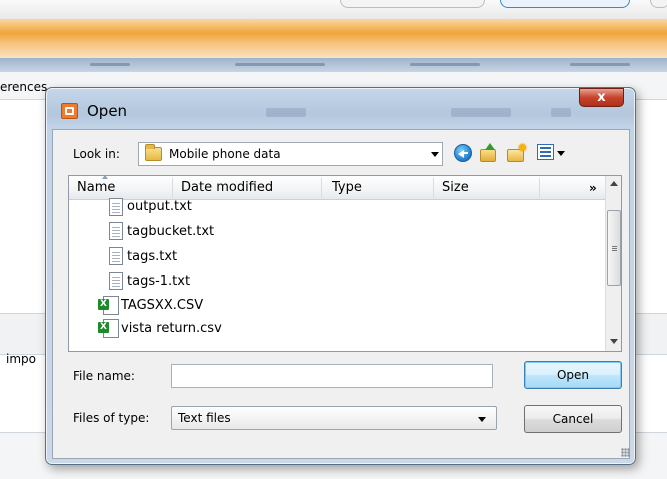 The height and width of the screenshot is (479, 667). I want to click on grip-icon, so click(614, 246).